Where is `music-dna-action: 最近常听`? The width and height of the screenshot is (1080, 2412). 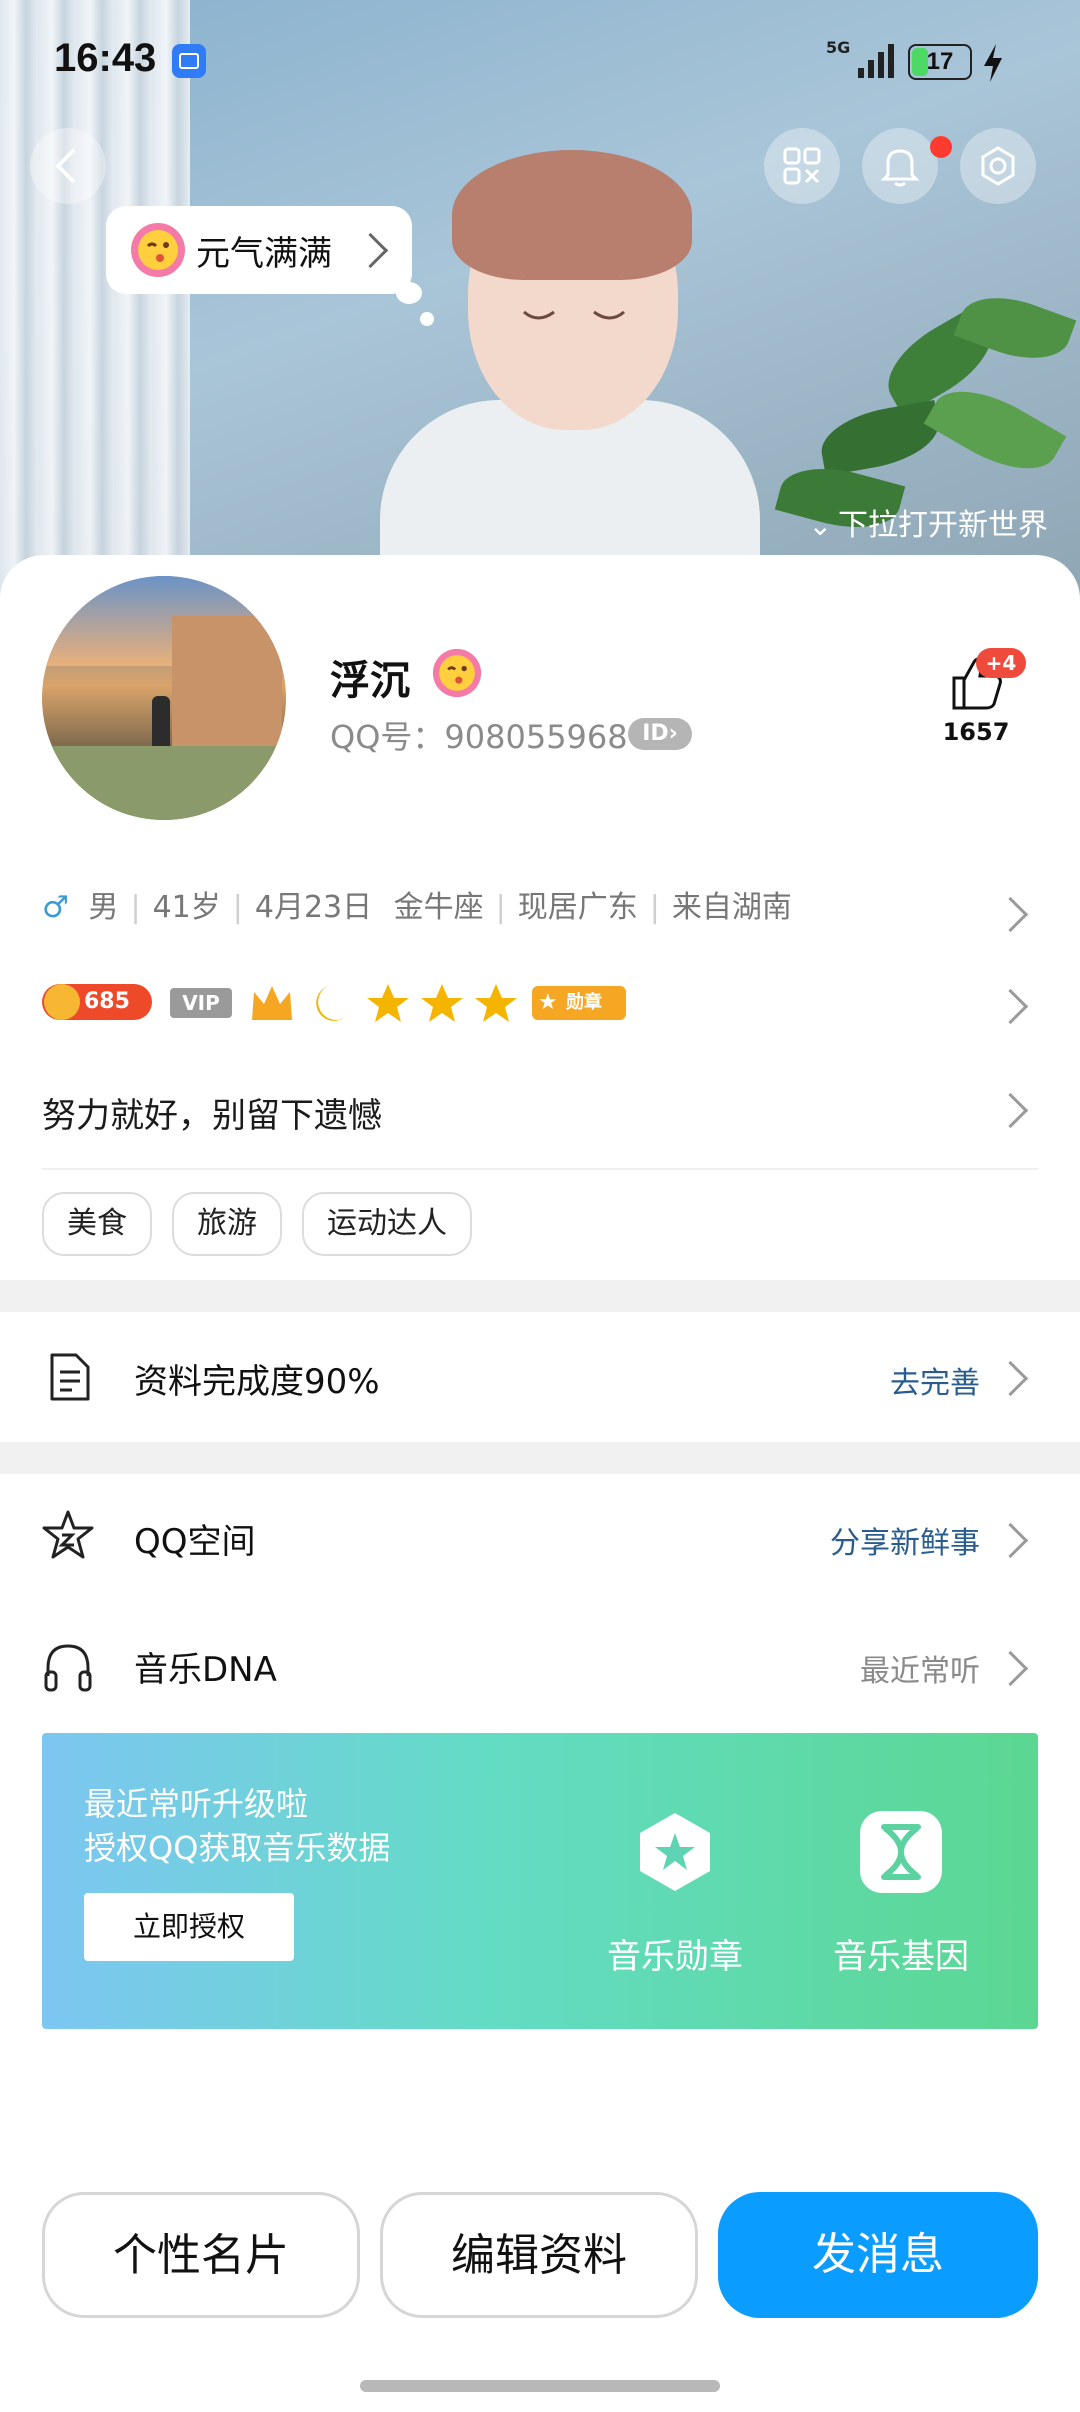
music-dna-action: 最近常听 is located at coordinates (920, 1671).